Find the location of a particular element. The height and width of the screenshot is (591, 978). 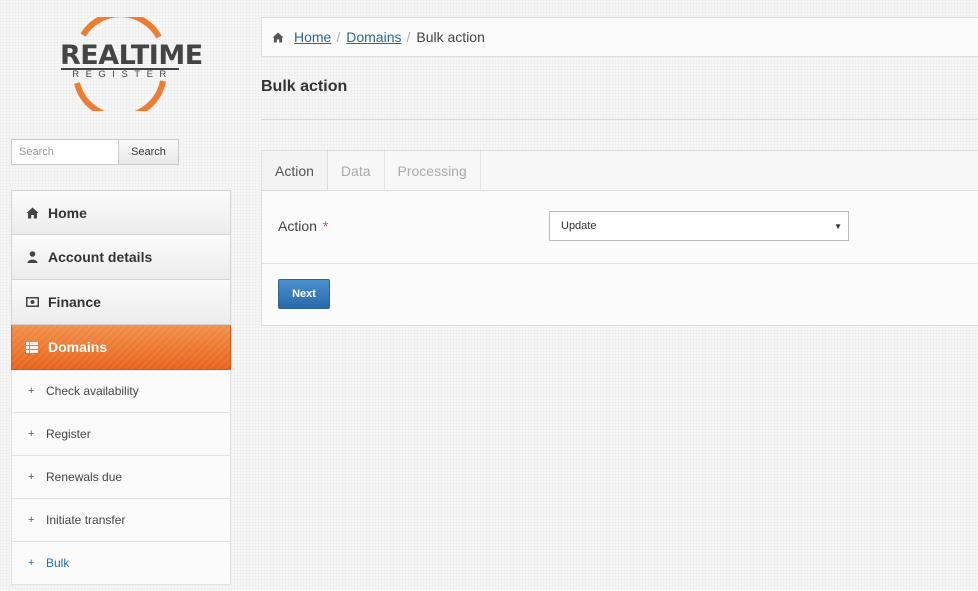

user-icon is located at coordinates (32, 257).